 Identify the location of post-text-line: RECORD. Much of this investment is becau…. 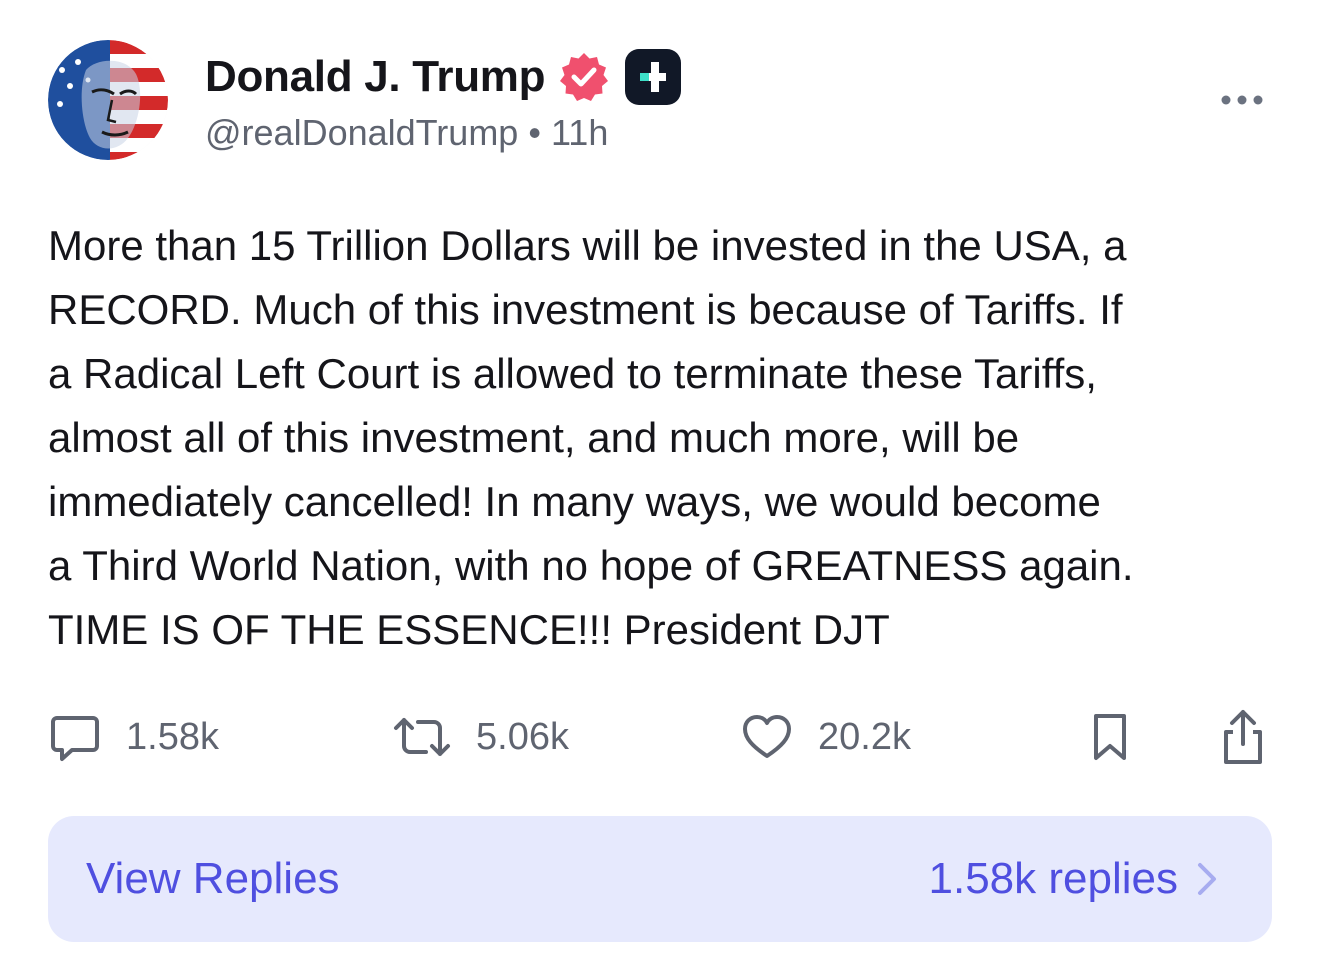
(585, 309).